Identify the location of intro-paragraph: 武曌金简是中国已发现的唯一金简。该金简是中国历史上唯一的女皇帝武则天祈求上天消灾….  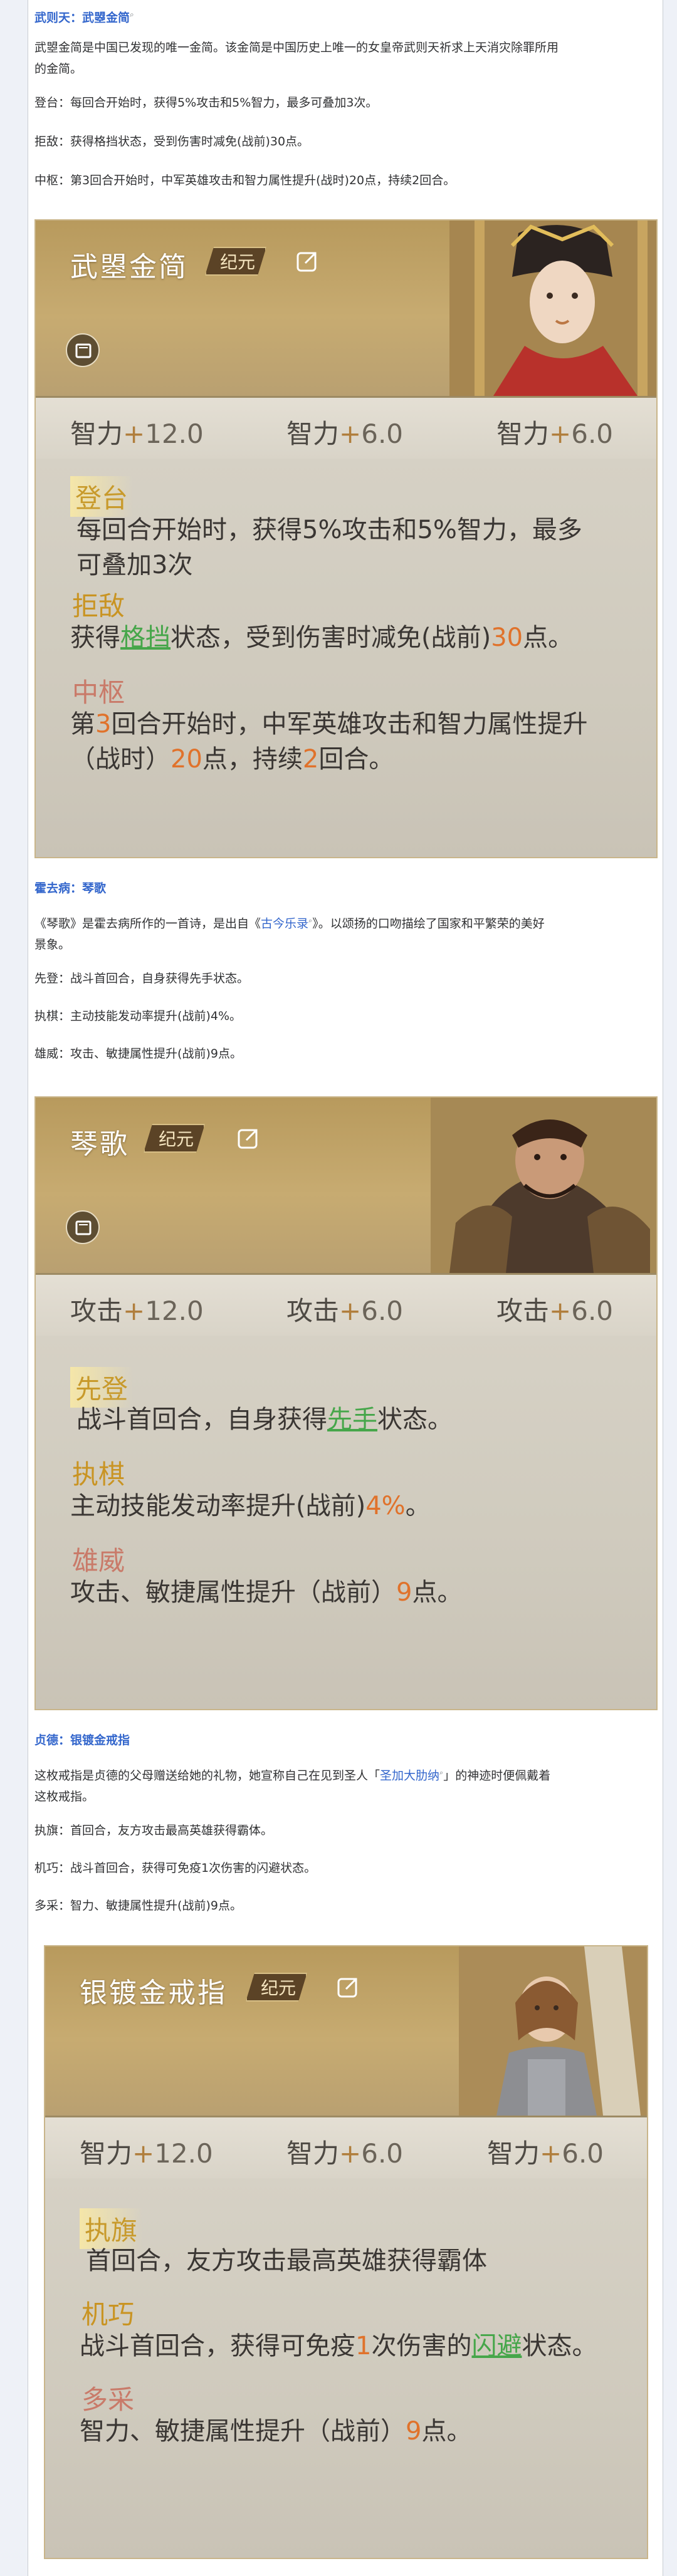
(296, 58).